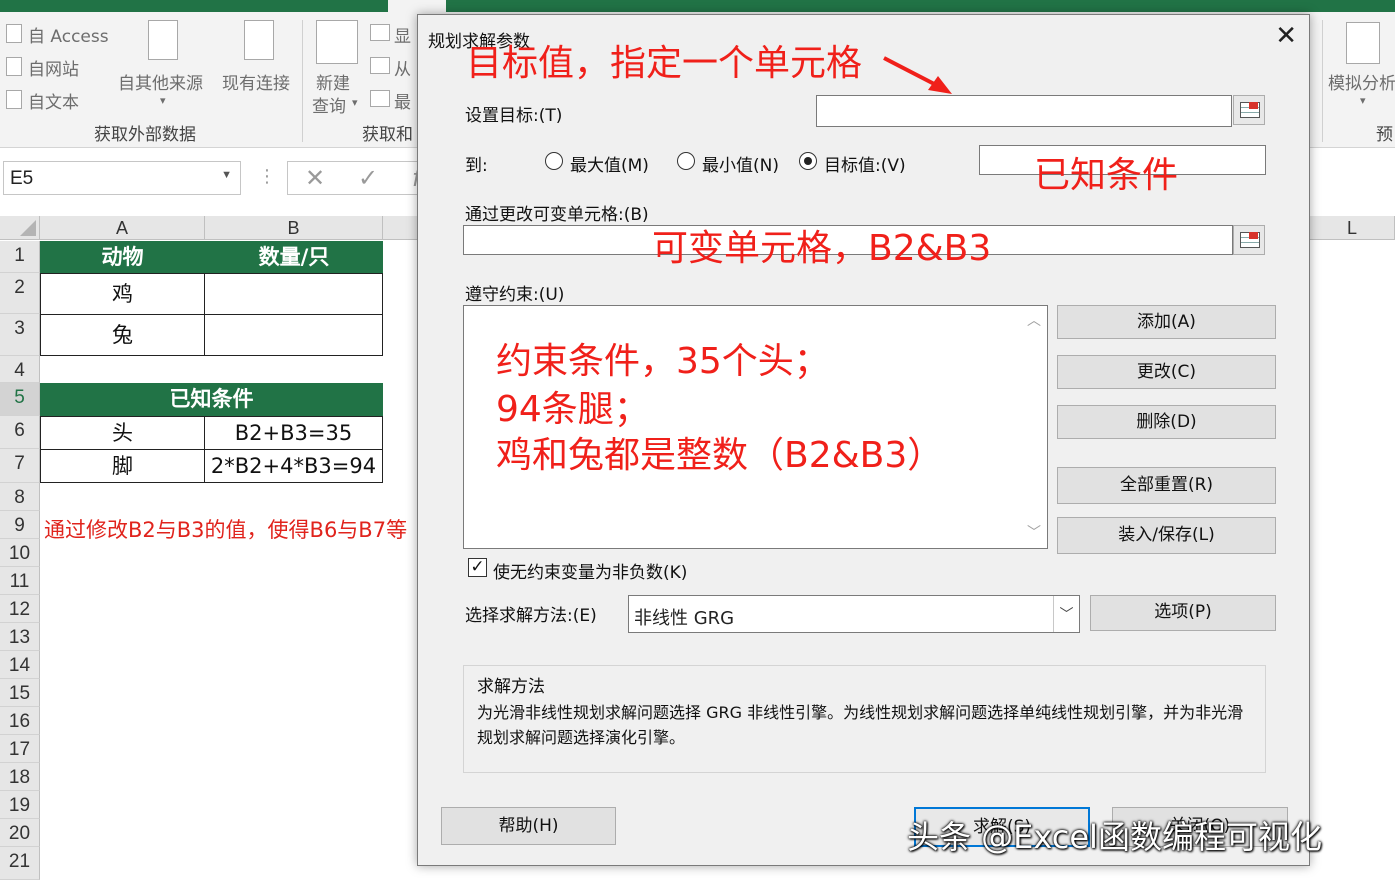 The image size is (1395, 880). What do you see at coordinates (1286, 36) in the screenshot?
I see `close-icon: ✕` at bounding box center [1286, 36].